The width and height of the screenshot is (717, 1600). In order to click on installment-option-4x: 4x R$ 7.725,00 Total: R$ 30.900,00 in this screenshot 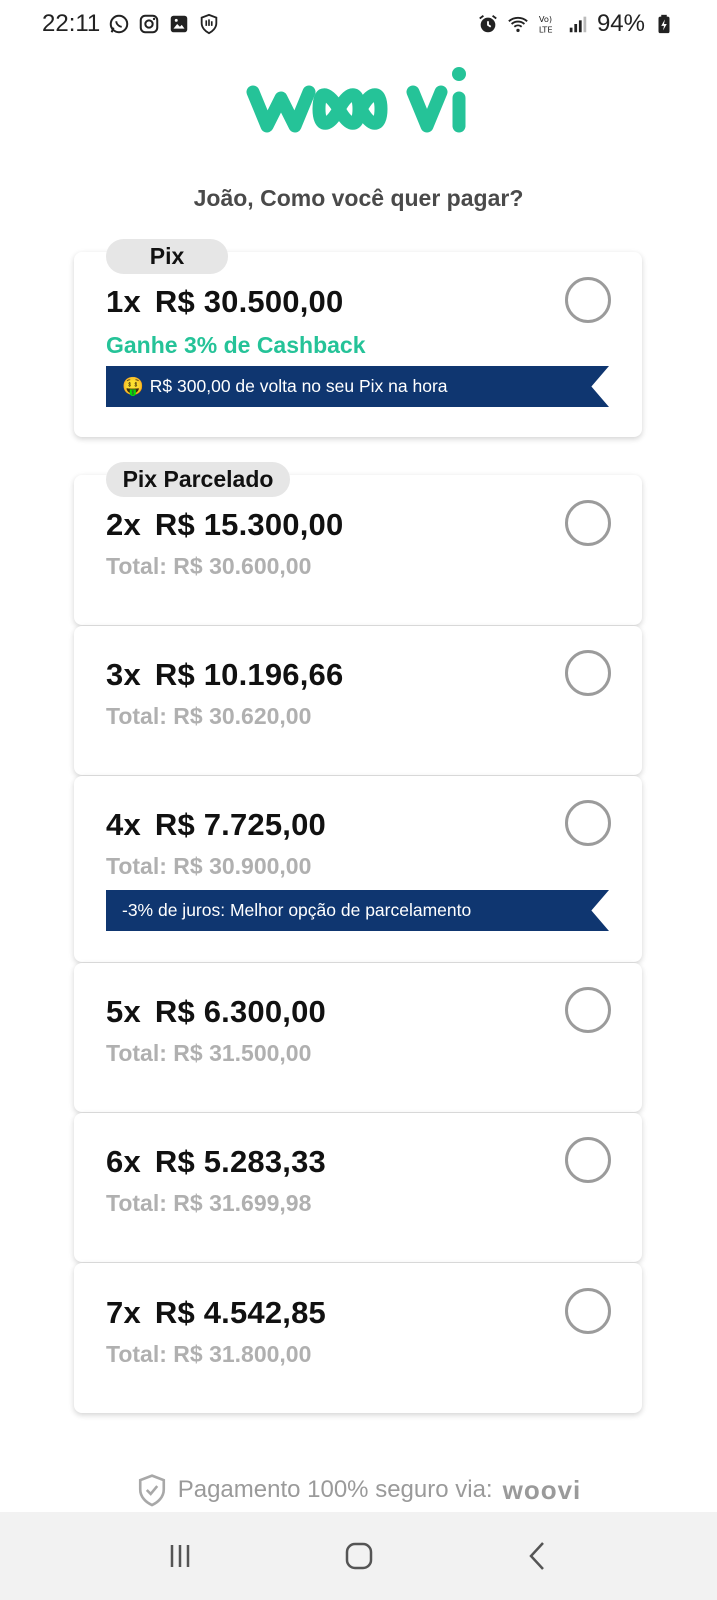, I will do `click(361, 843)`.